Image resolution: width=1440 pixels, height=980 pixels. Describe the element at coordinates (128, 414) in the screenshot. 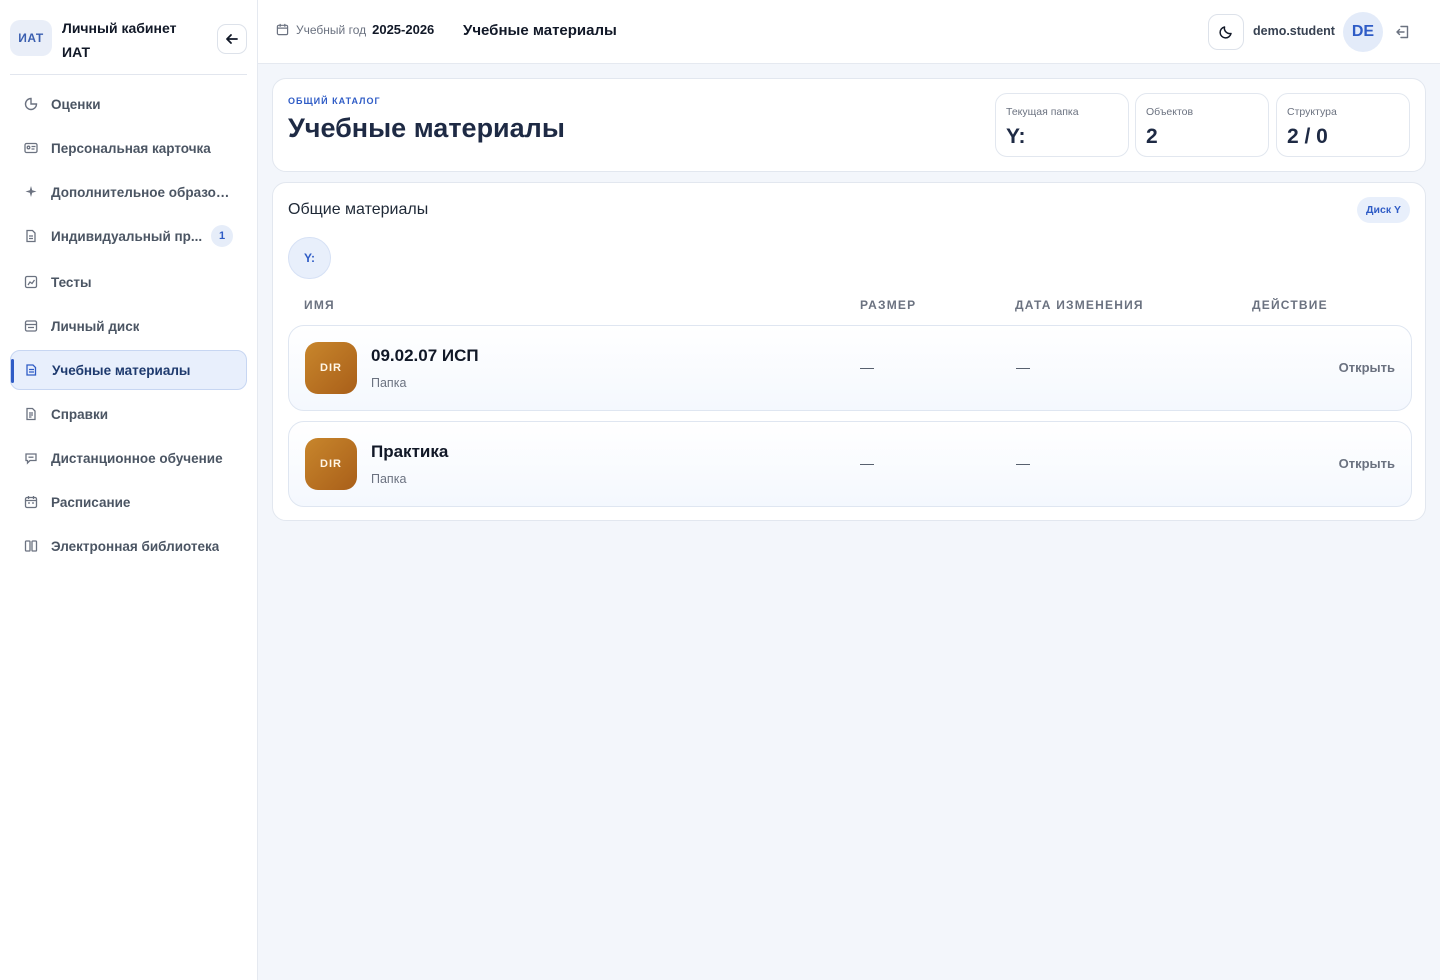

I see `sidebar-item-certificates: Справки` at that location.